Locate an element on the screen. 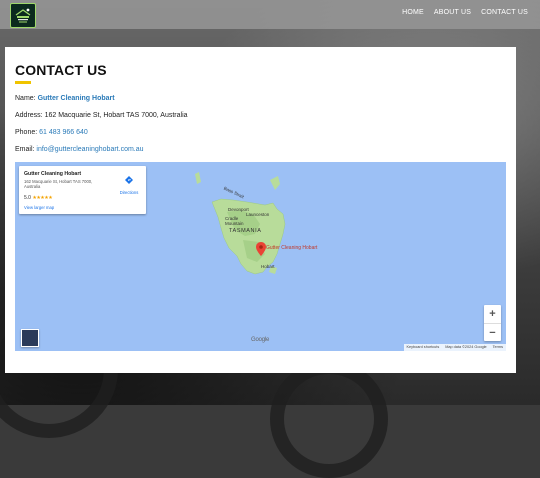 This screenshot has width=540, height=478. directions-button: Directions is located at coordinates (129, 183).